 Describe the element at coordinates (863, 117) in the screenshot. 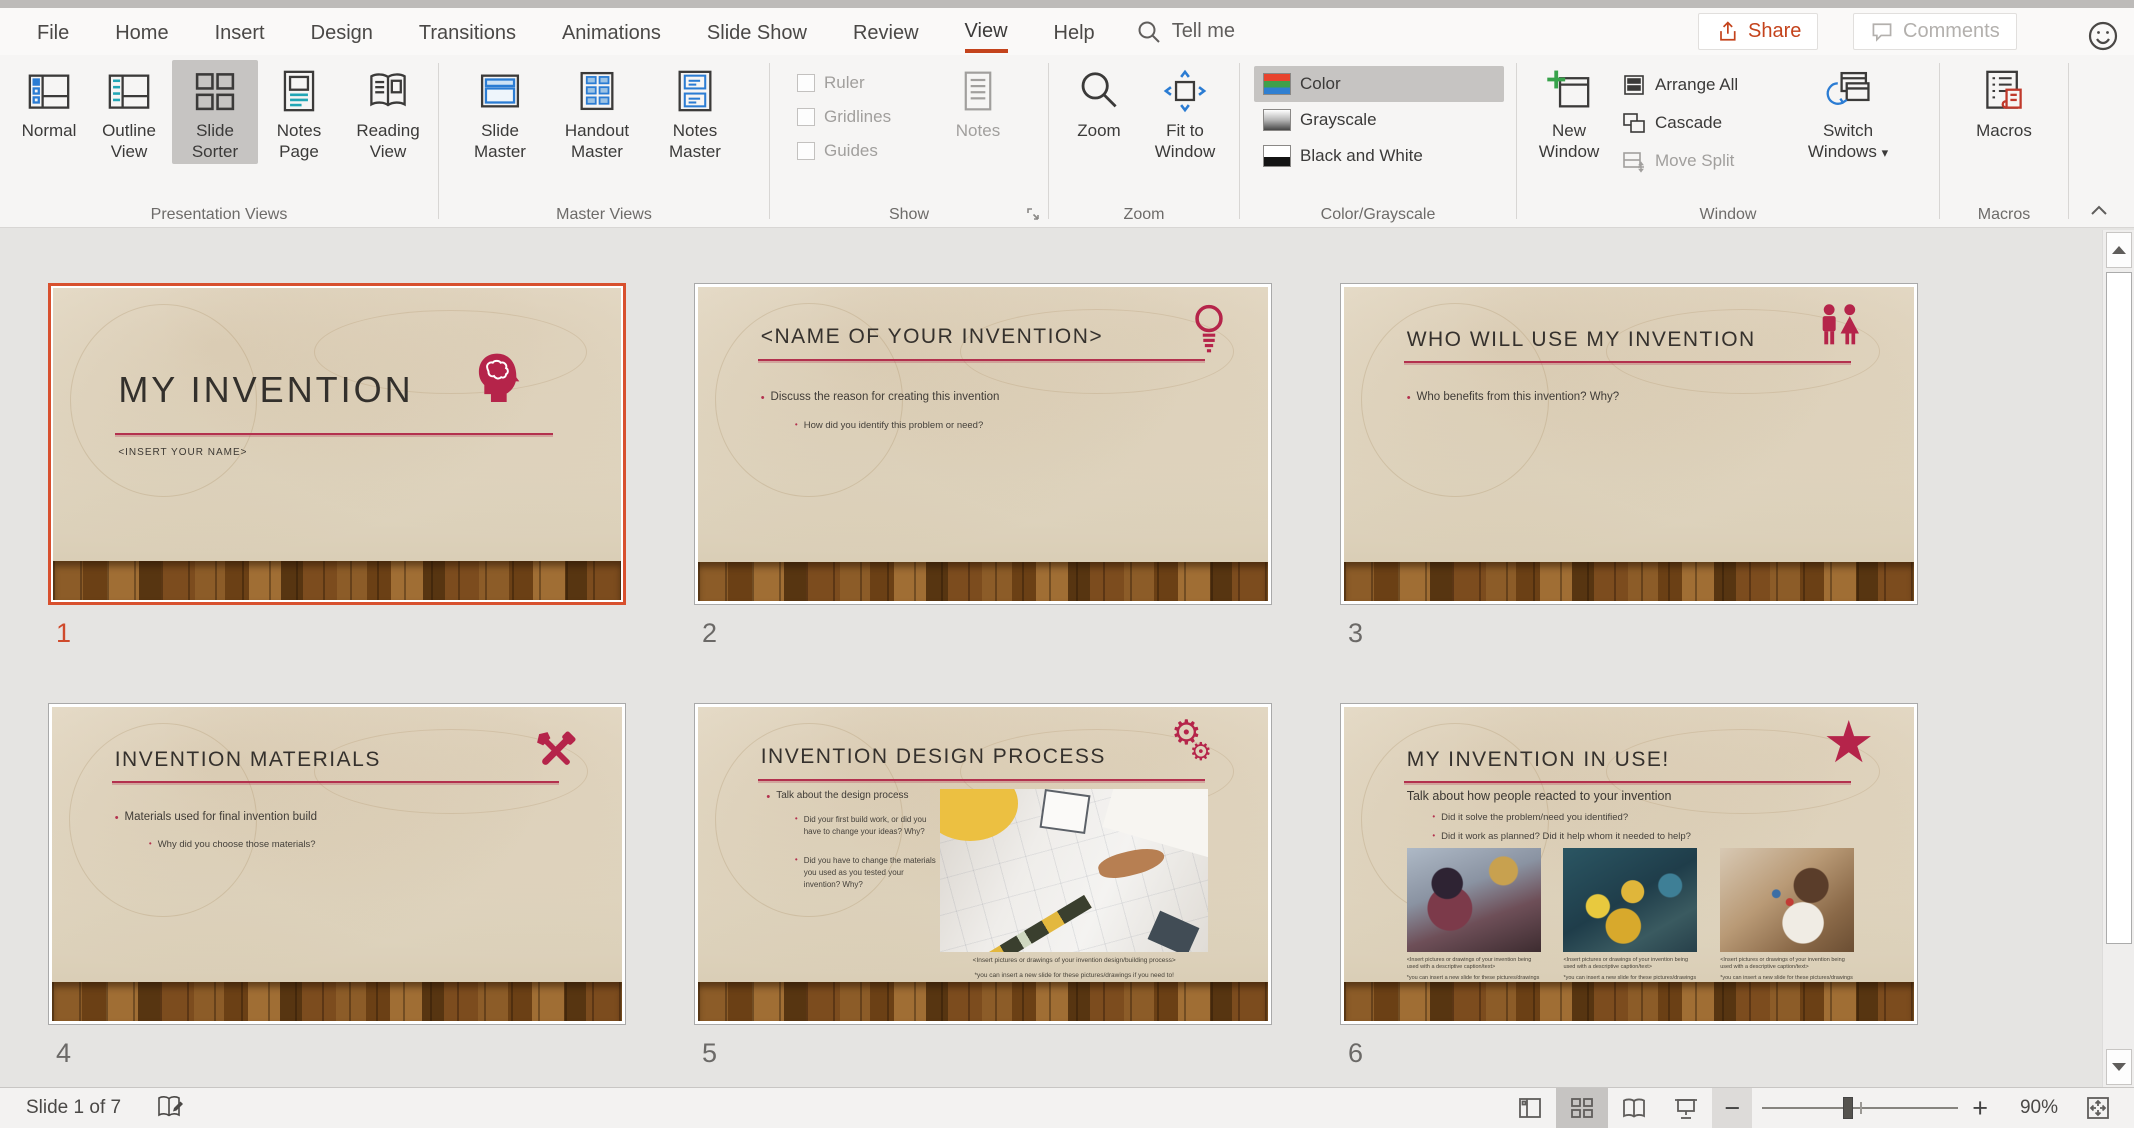

I see `gridlines-checkbox: Gridlines` at that location.